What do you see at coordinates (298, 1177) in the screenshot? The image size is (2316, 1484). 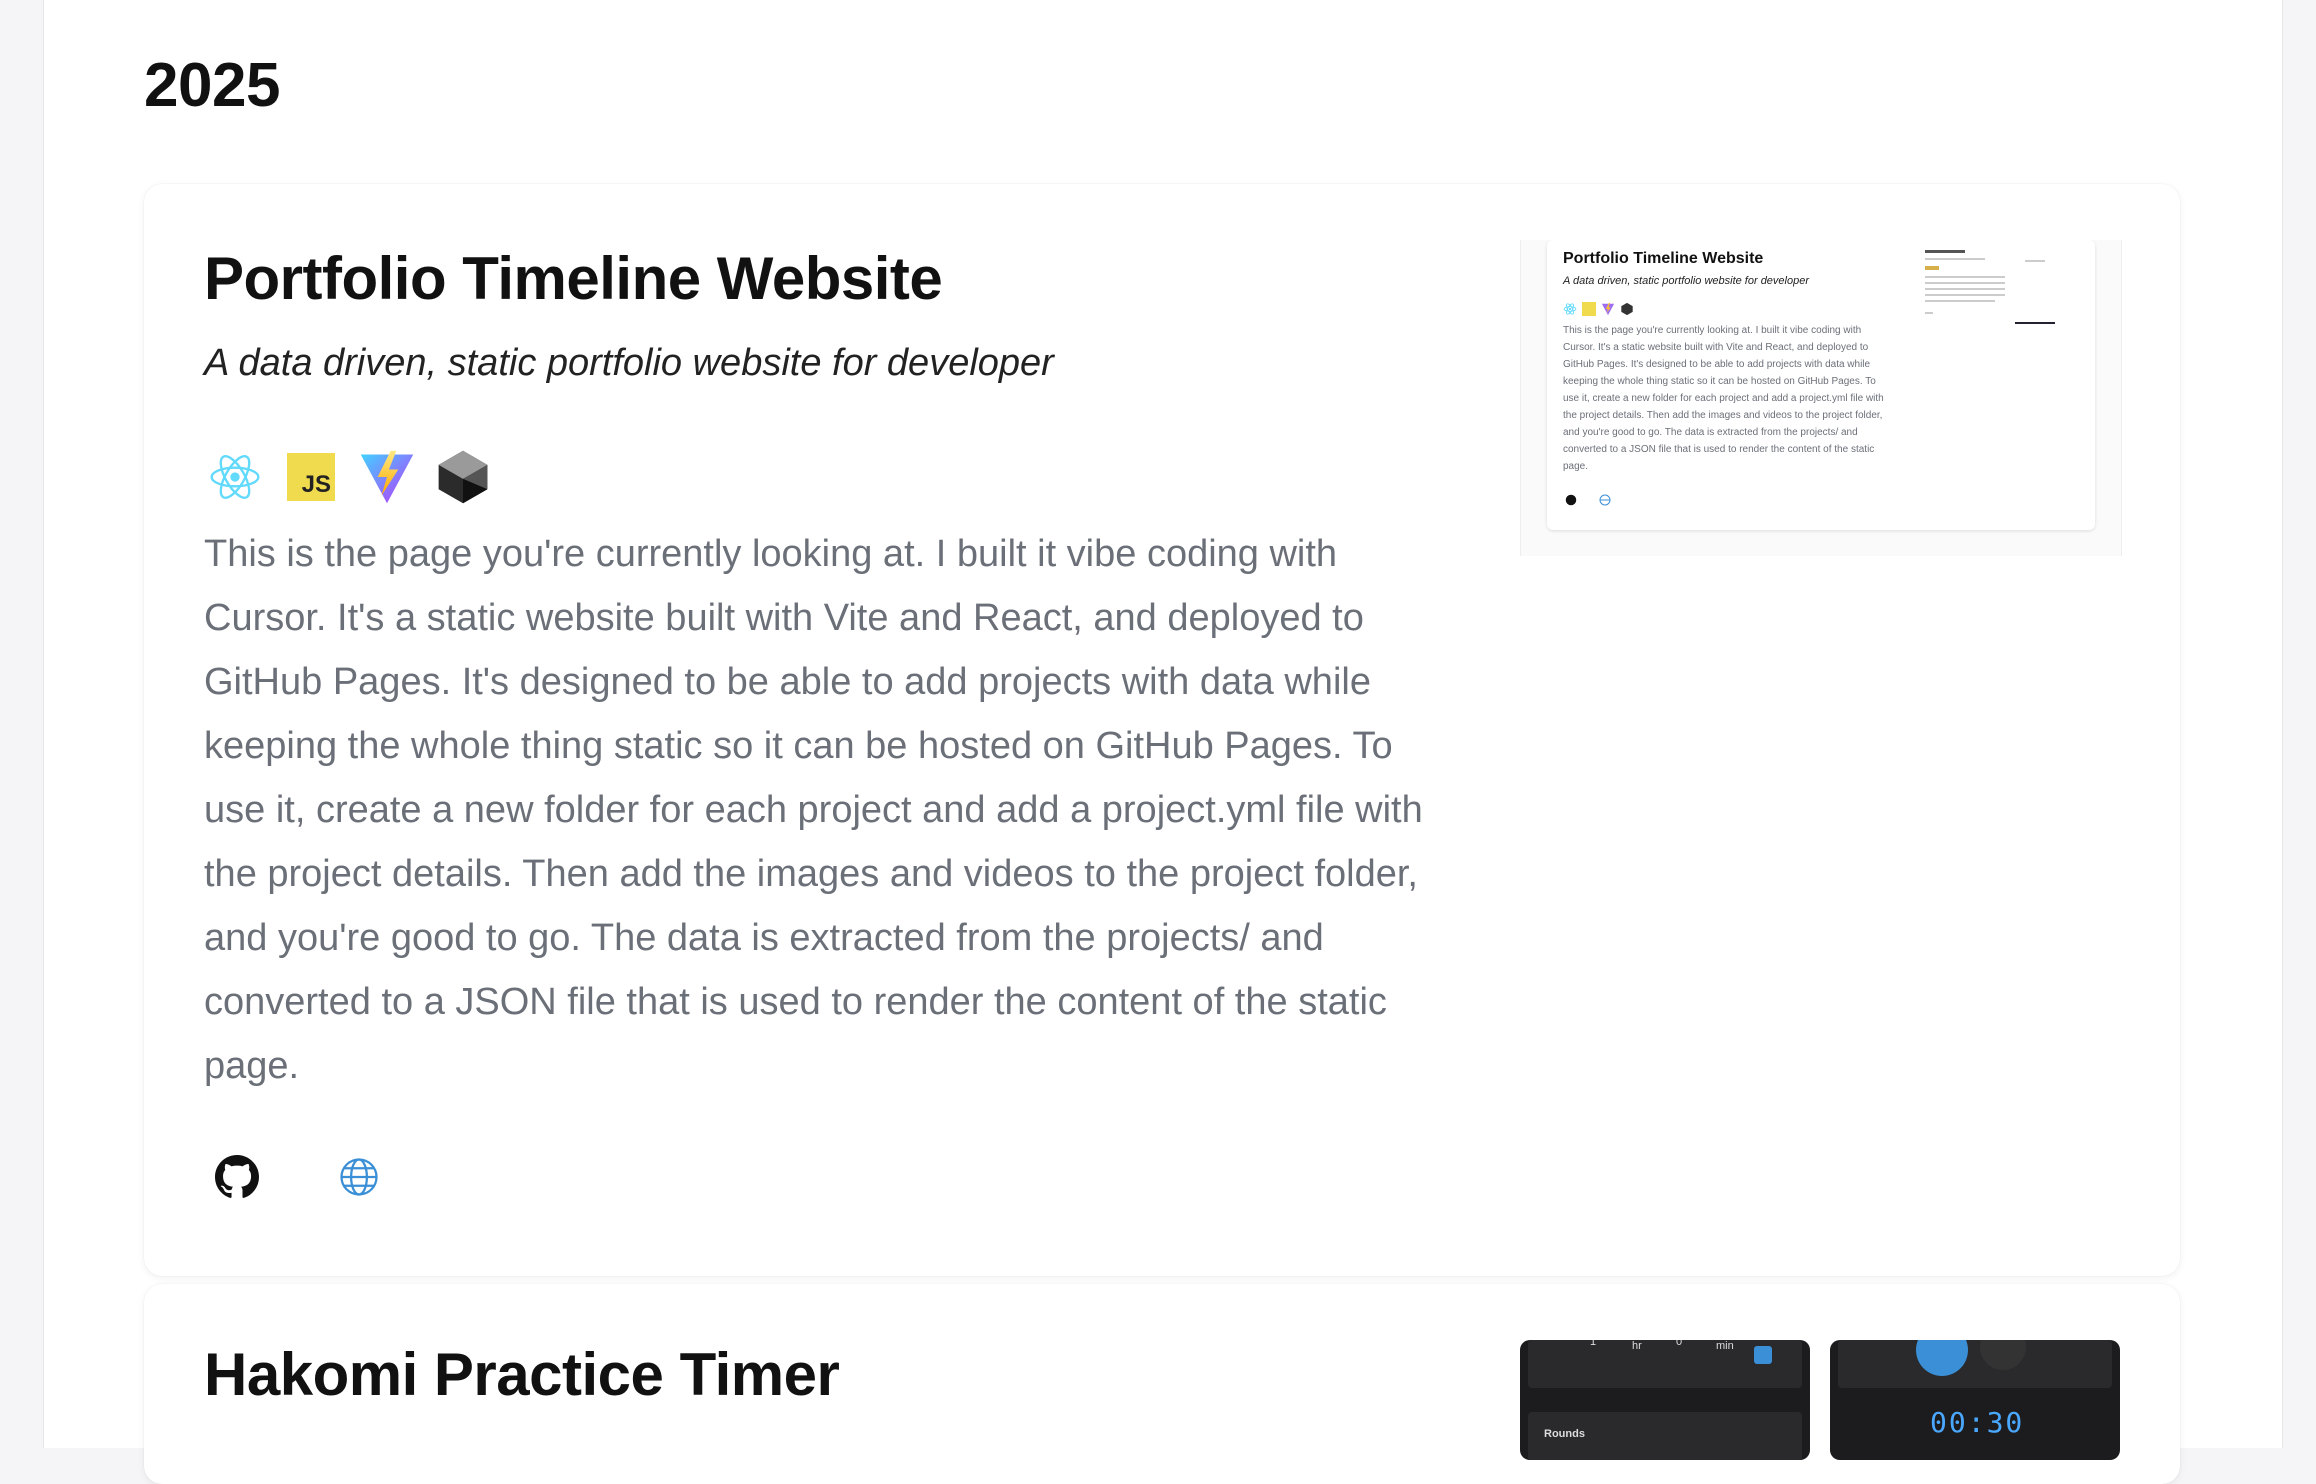 I see `project-links` at bounding box center [298, 1177].